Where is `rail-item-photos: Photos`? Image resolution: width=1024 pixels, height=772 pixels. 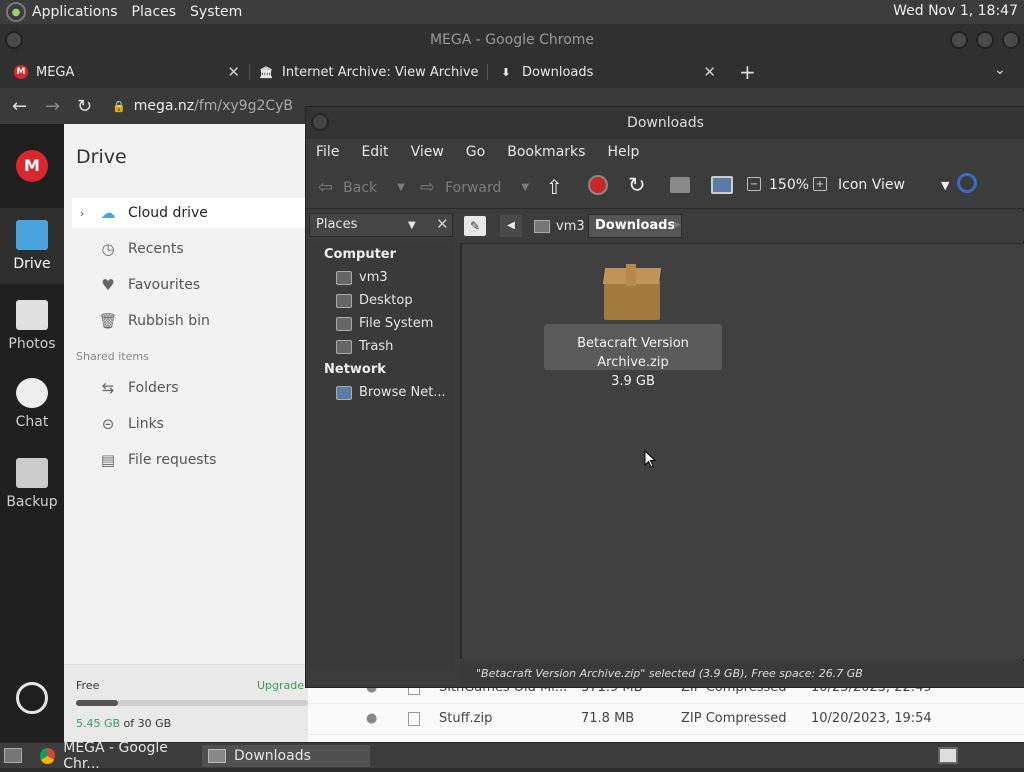
rail-item-photos: Photos is located at coordinates (32, 338).